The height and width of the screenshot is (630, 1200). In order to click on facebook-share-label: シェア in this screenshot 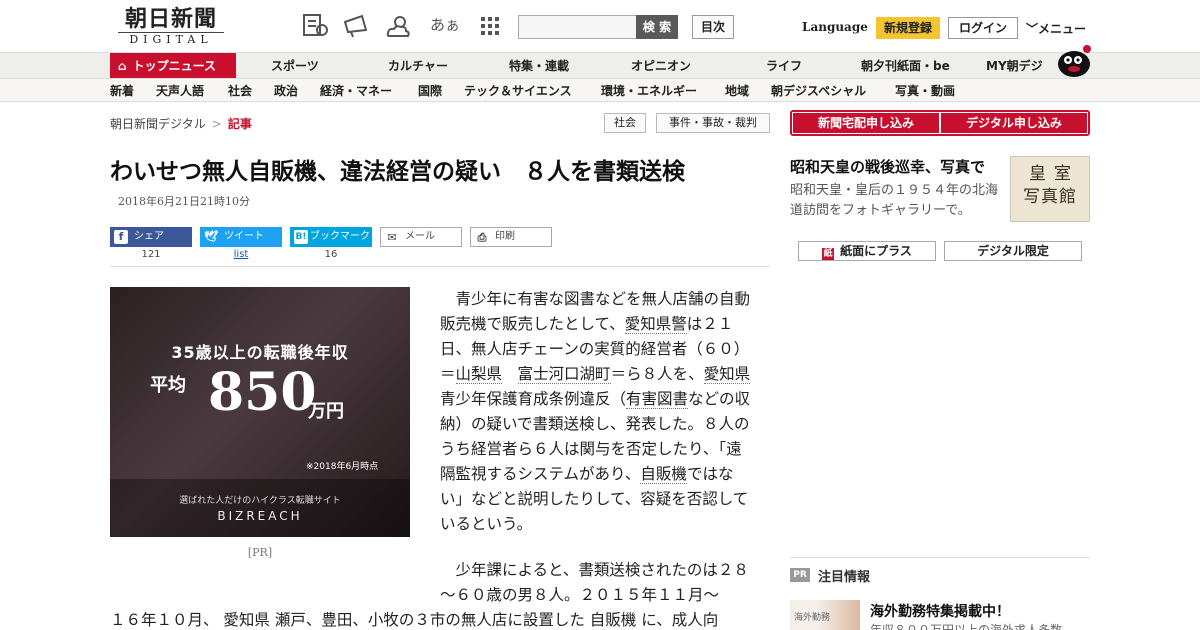, I will do `click(149, 236)`.